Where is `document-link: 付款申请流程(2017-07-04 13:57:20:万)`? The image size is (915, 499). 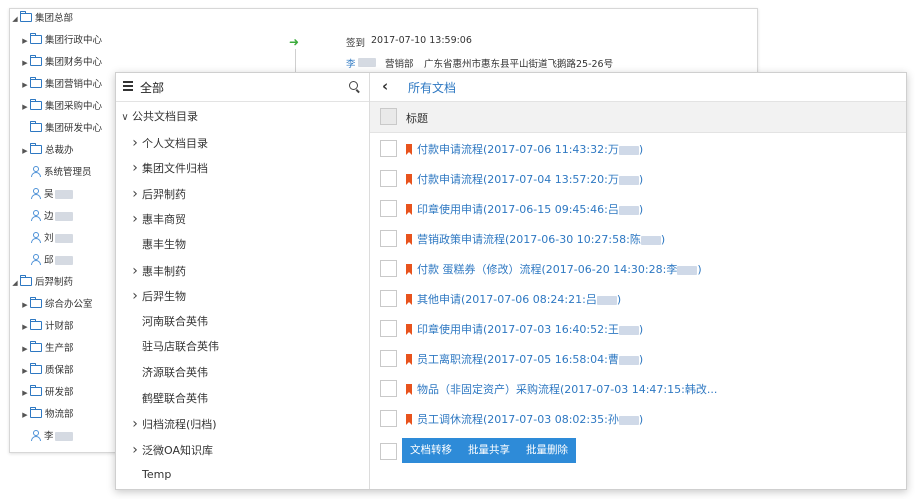 document-link: 付款申请流程(2017-07-04 13:57:20:万) is located at coordinates (530, 179).